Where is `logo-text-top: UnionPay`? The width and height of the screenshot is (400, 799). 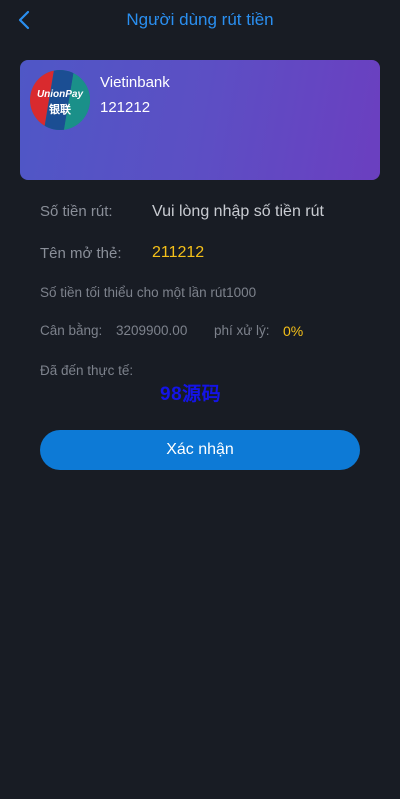
logo-text-top: UnionPay is located at coordinates (60, 94).